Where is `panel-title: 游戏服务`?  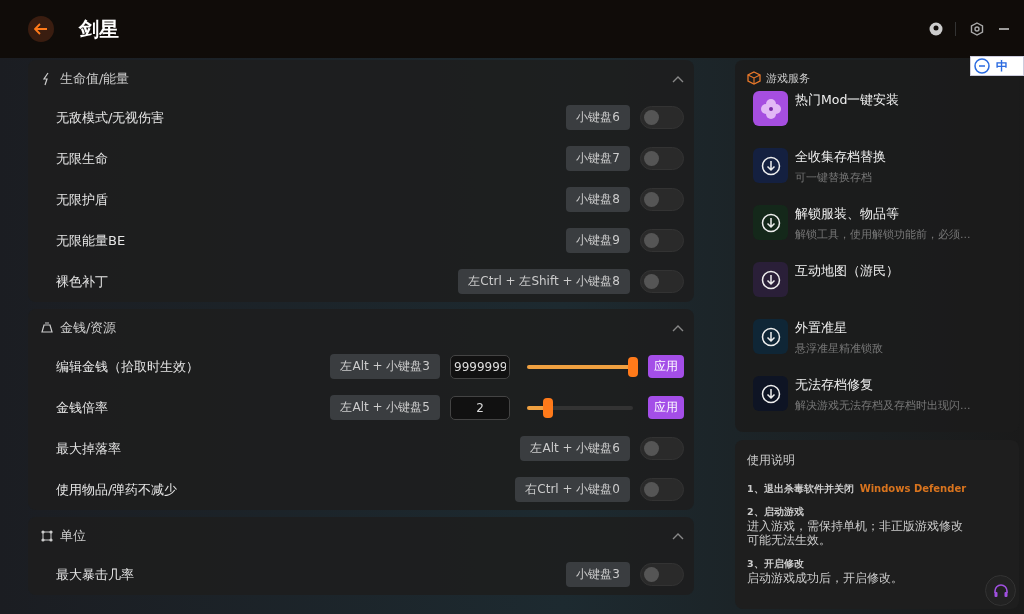
panel-title: 游戏服务 is located at coordinates (788, 78).